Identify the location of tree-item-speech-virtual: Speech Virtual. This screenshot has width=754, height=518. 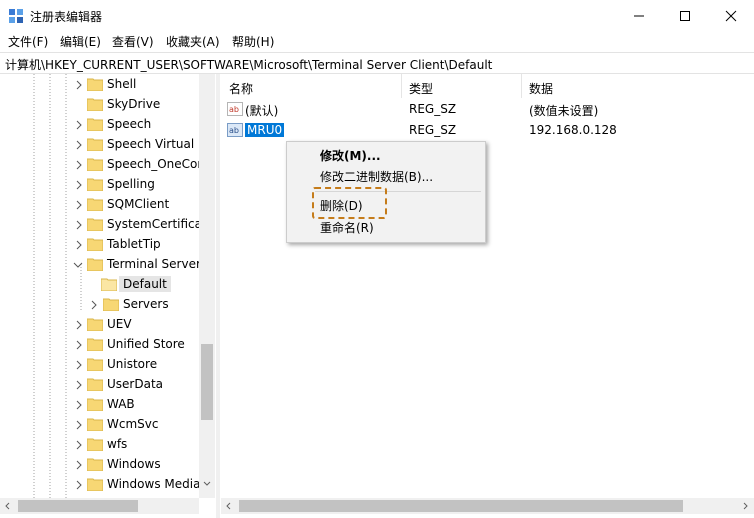
(100, 145).